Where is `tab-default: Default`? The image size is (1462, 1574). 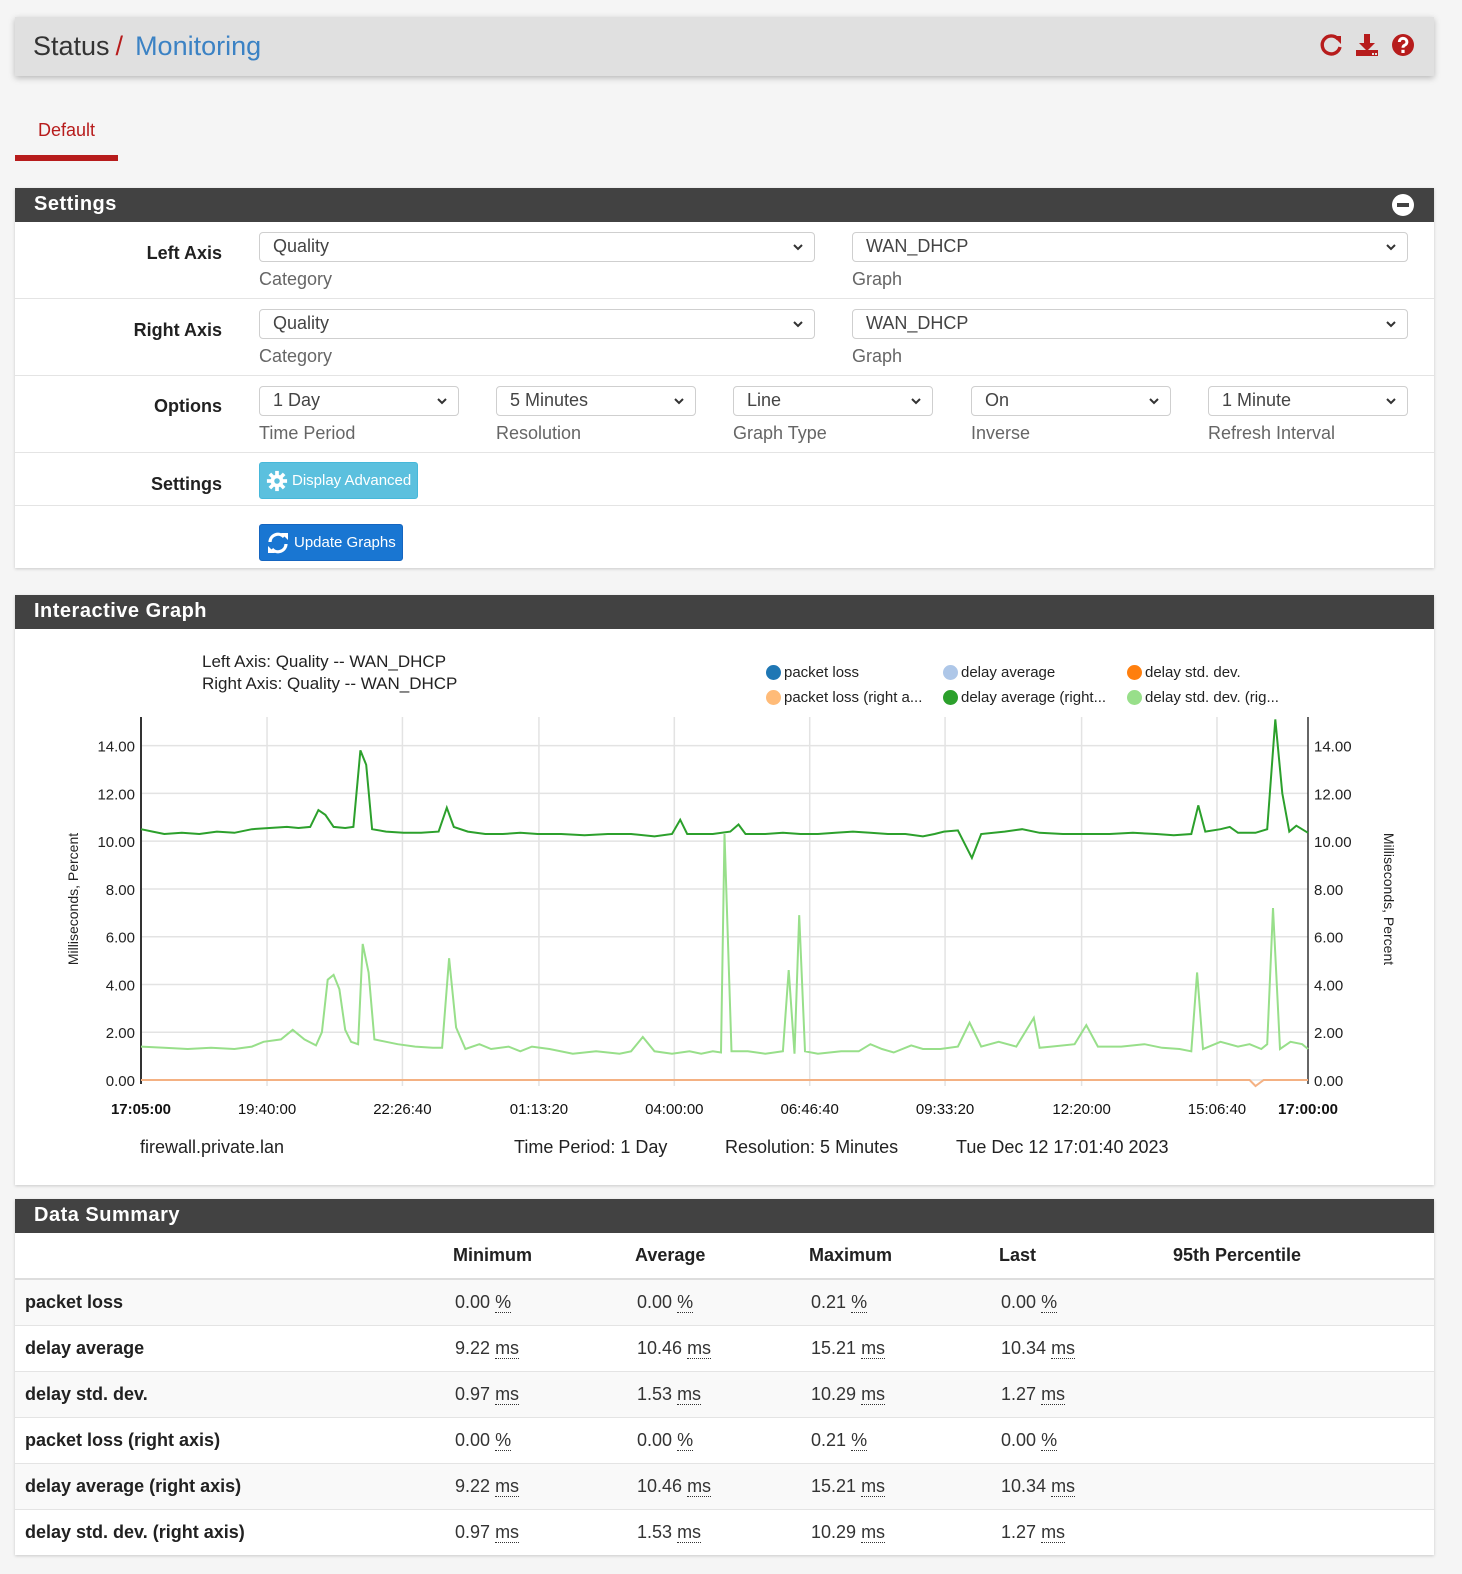
tab-default: Default is located at coordinates (67, 135).